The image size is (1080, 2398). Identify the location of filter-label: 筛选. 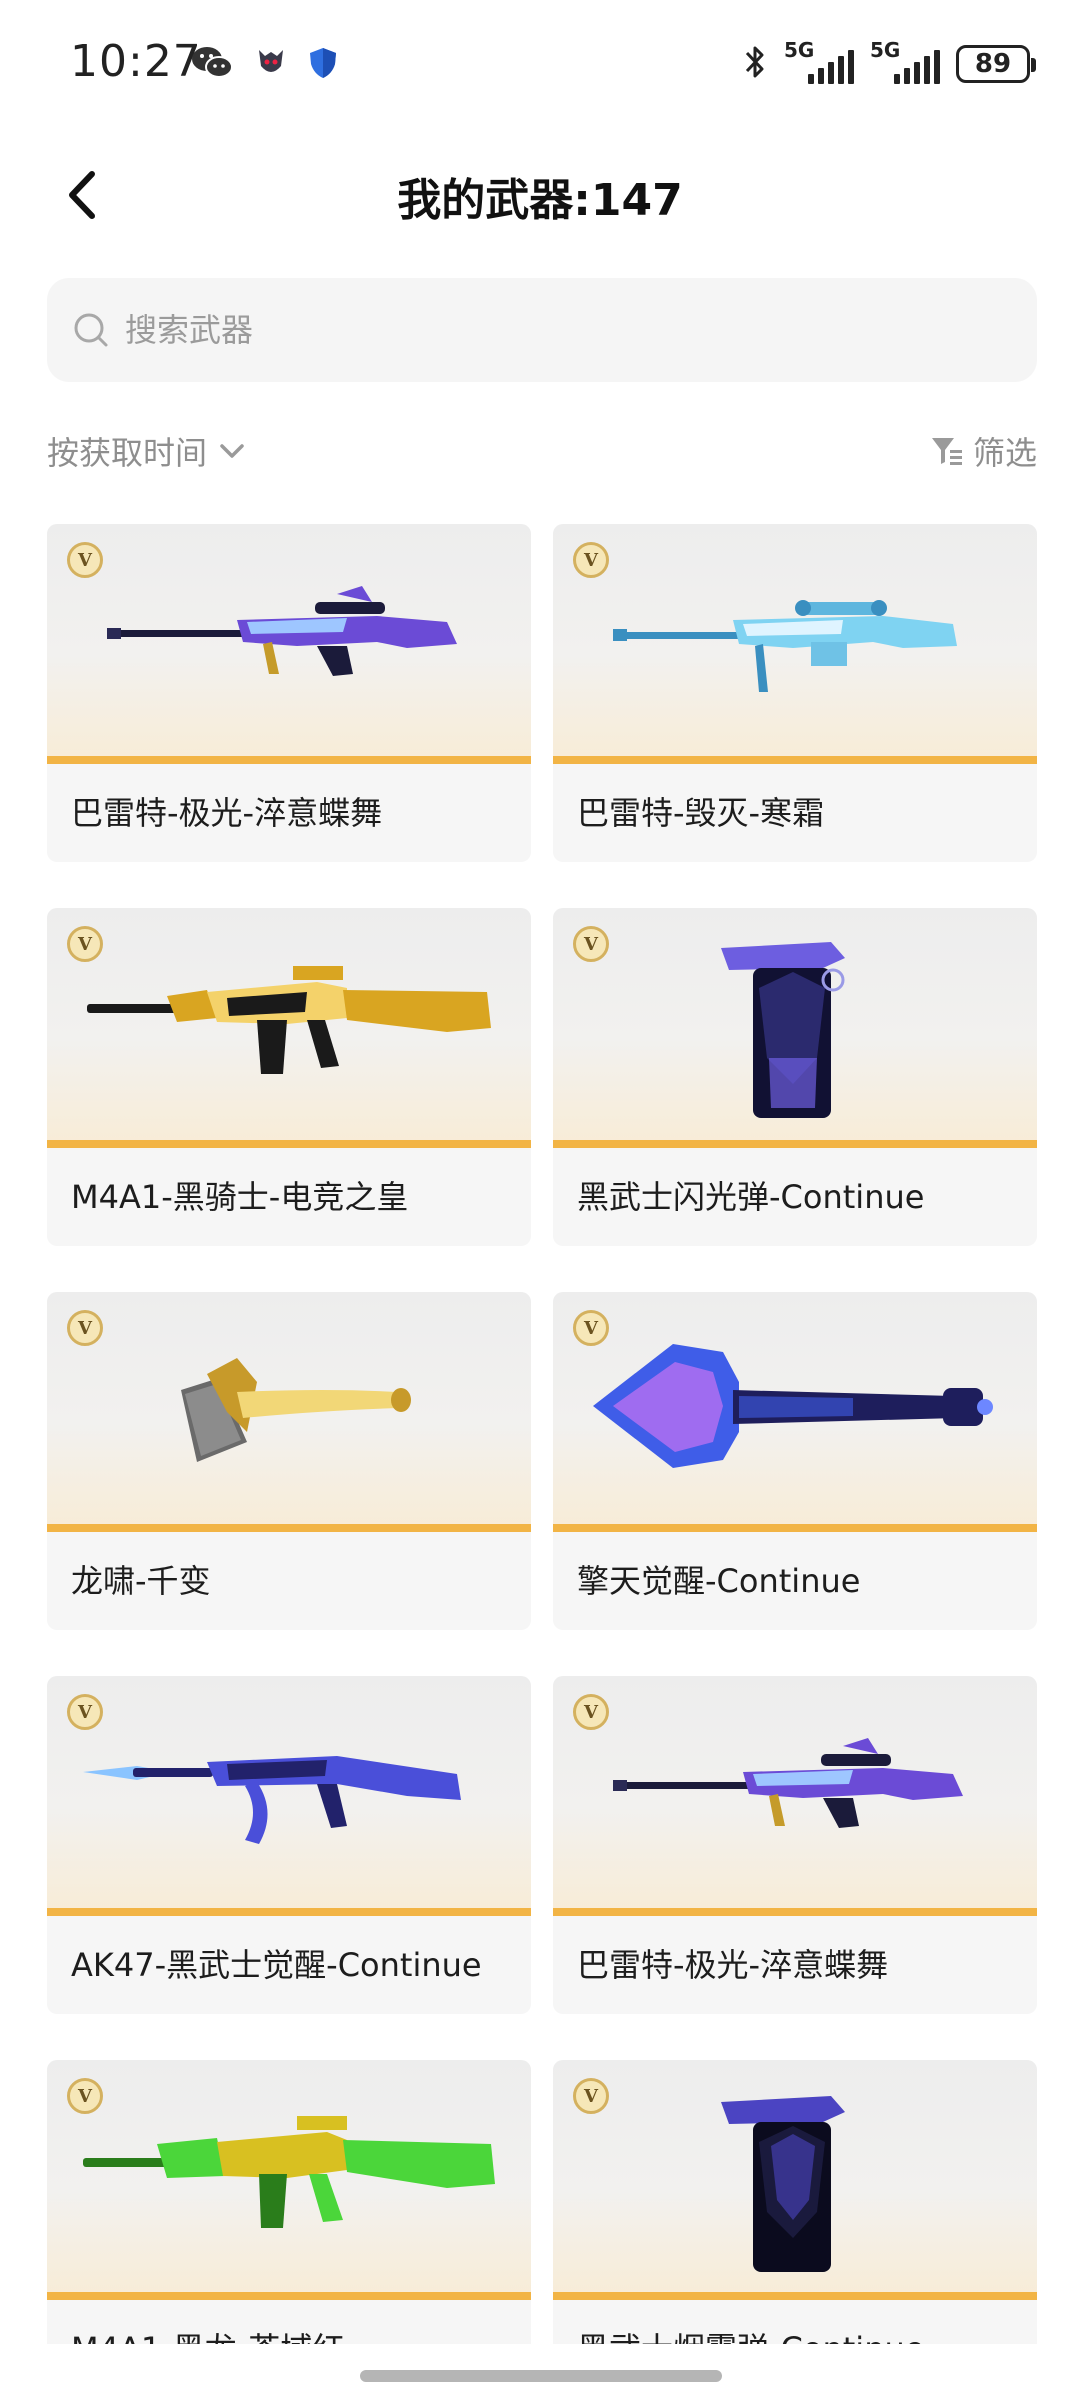
(1004, 453).